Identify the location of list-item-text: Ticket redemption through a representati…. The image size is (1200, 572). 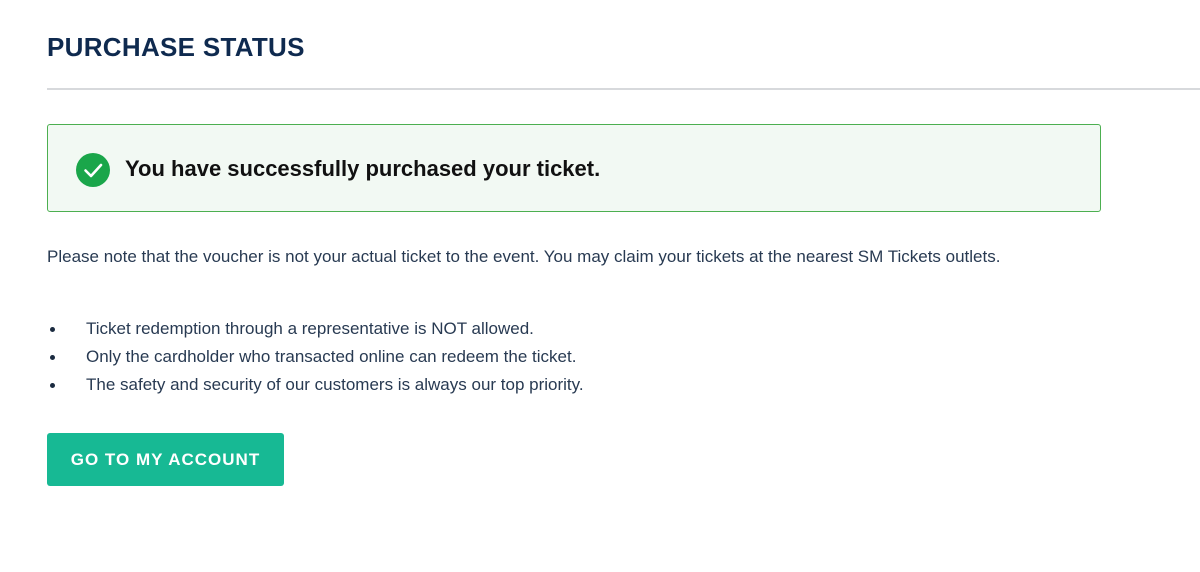
(310, 328).